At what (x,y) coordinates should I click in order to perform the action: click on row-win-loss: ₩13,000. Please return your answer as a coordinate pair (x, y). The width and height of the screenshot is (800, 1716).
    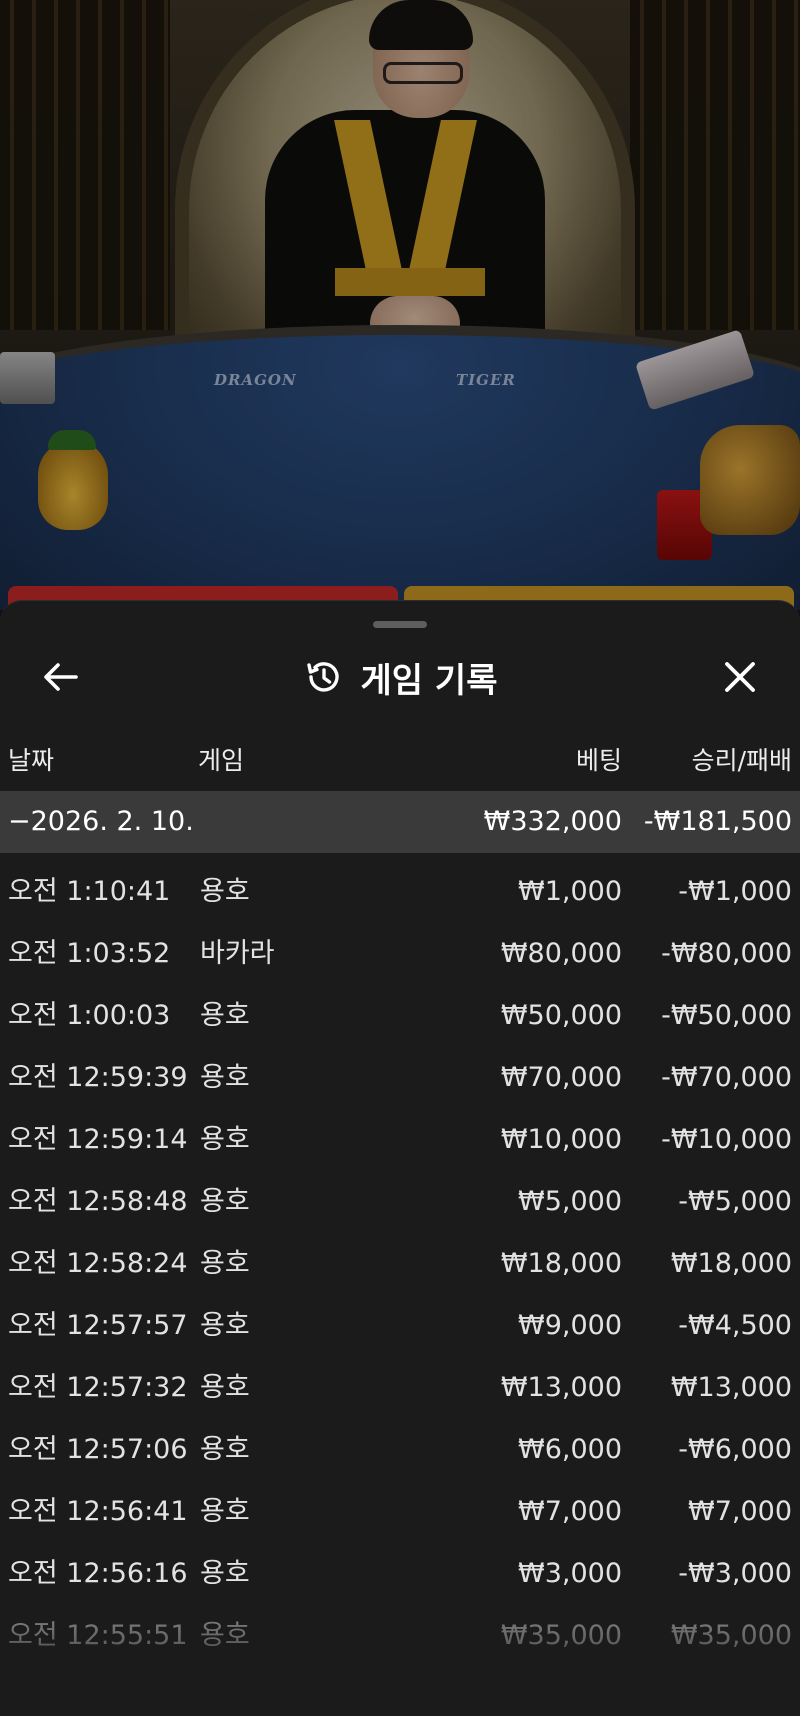
    Looking at the image, I should click on (731, 1387).